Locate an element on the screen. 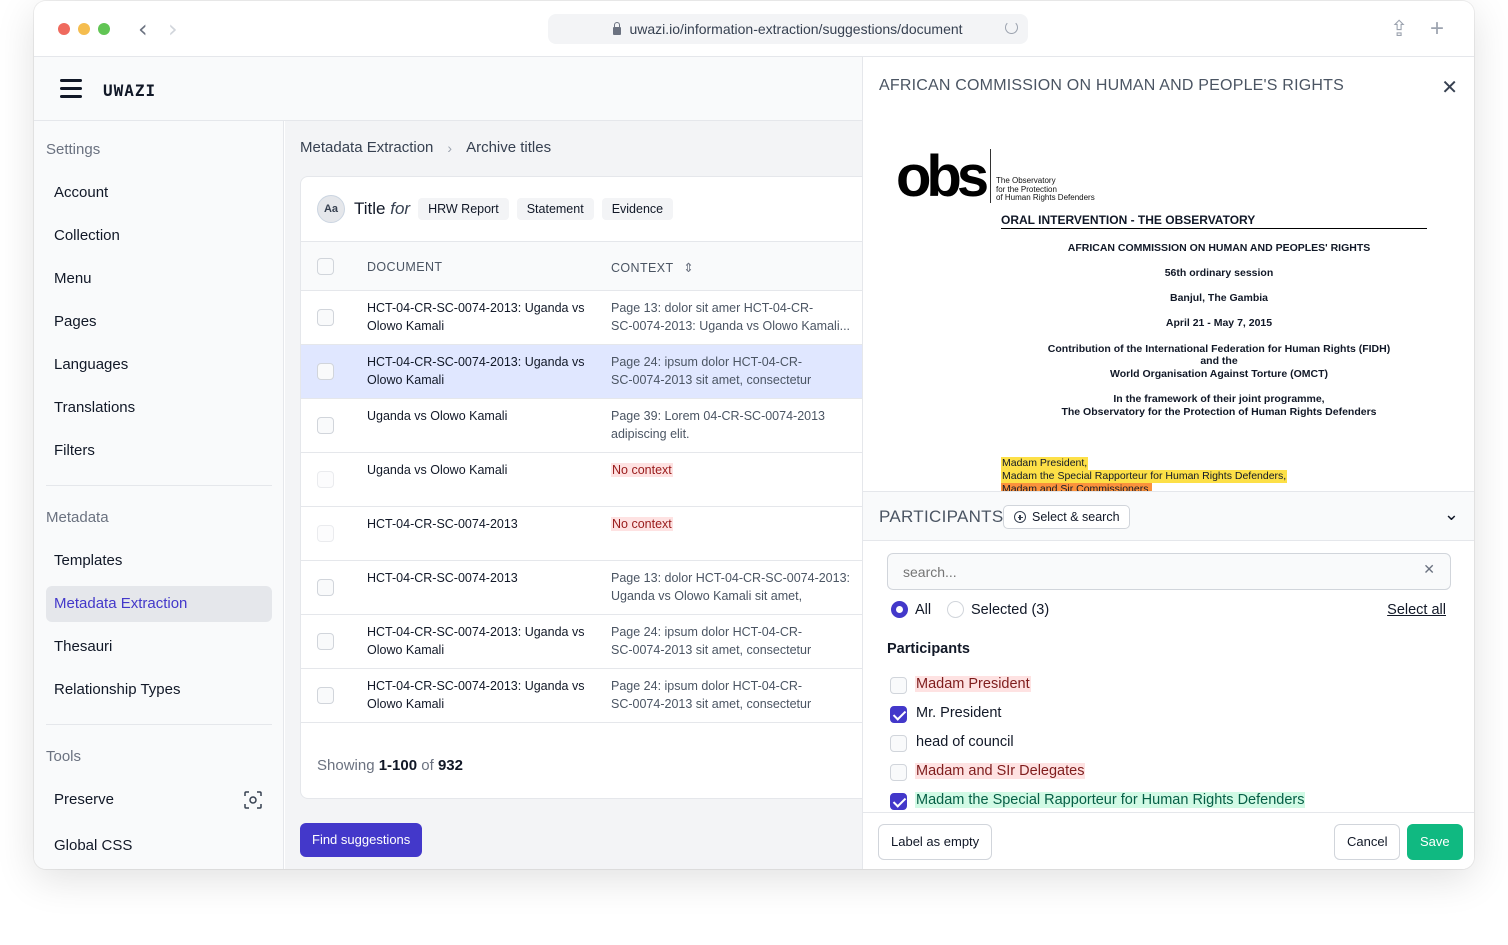 This screenshot has height=945, width=1508. sidebar-item-templates: Templates is located at coordinates (159, 561).